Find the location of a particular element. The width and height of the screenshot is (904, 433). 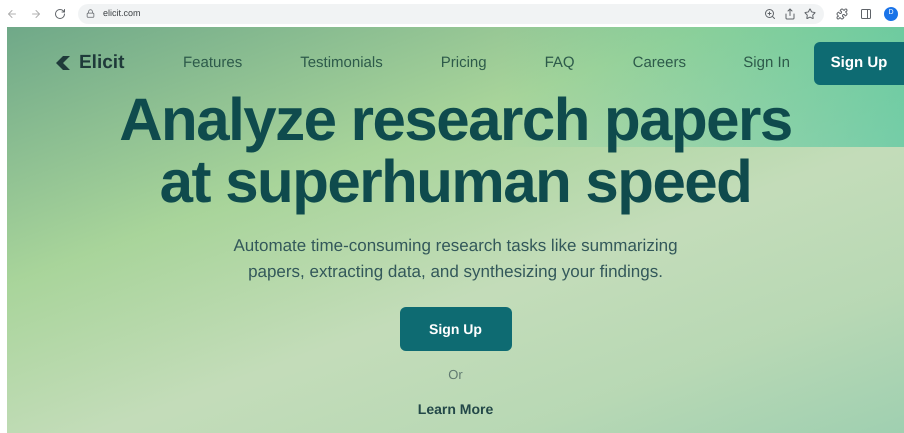

lock-icon is located at coordinates (90, 13).